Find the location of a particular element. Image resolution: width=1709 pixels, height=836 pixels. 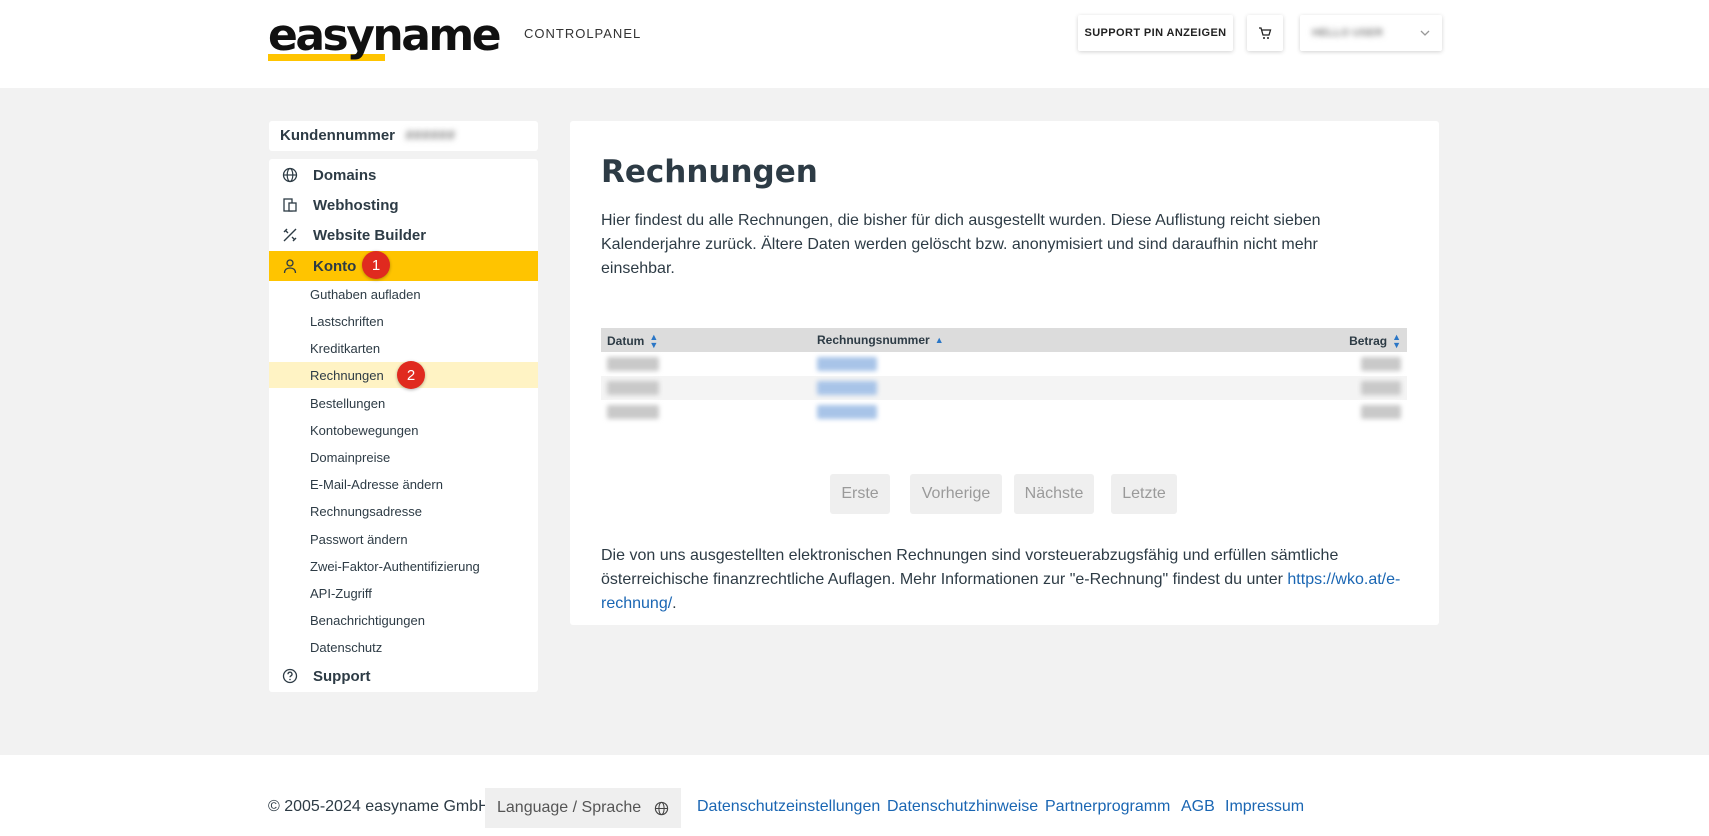

step-badge-1: 1 is located at coordinates (376, 265).